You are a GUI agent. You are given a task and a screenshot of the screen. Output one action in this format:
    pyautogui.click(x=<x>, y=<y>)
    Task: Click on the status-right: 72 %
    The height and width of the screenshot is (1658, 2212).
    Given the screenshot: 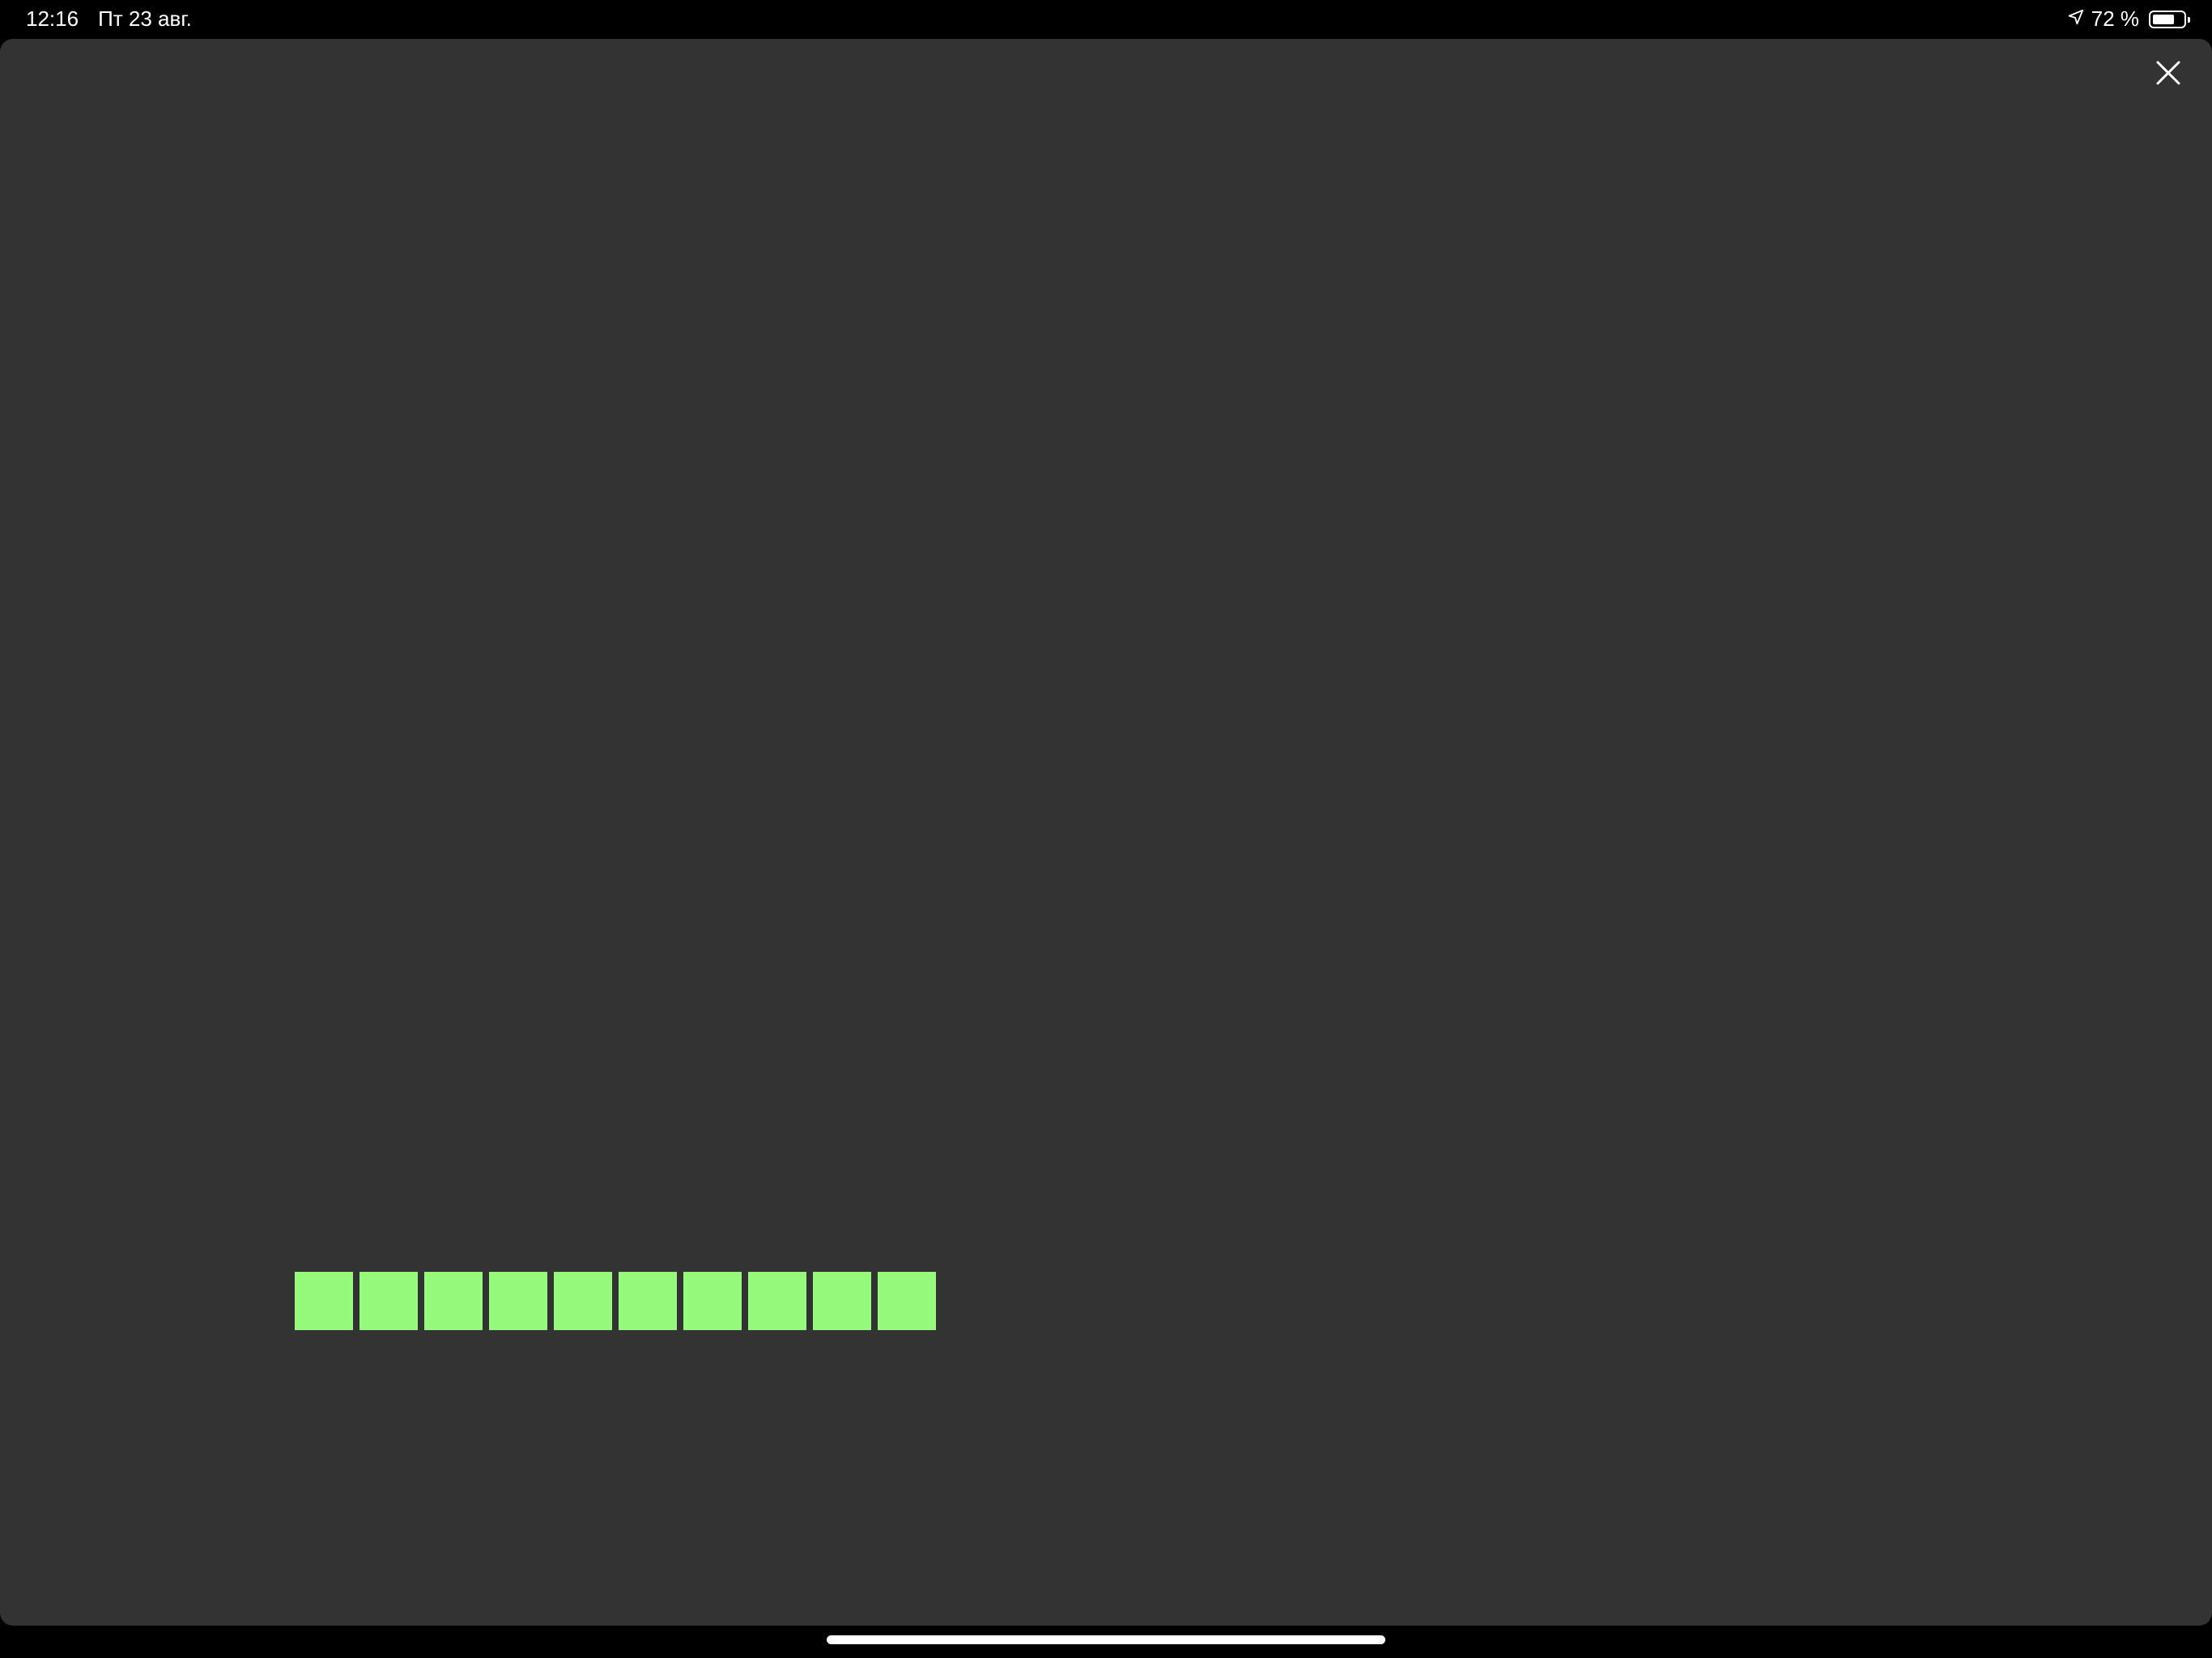 What is the action you would take?
    pyautogui.click(x=2129, y=19)
    